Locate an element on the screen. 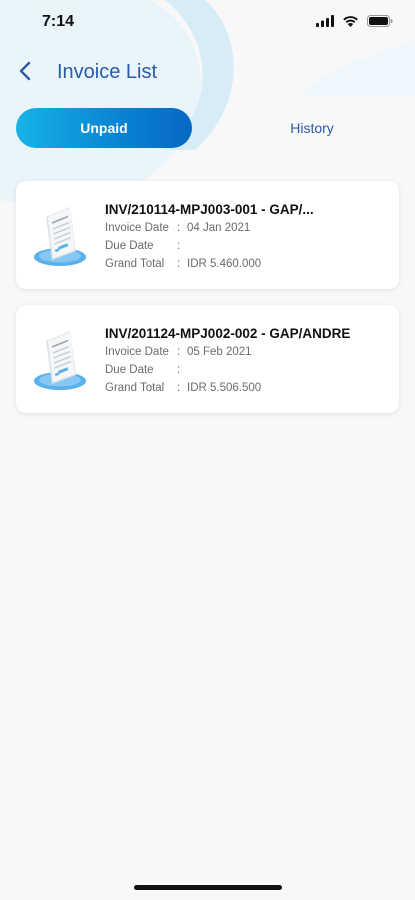 Image resolution: width=415 pixels, height=900 pixels. home-indicator is located at coordinates (208, 887).